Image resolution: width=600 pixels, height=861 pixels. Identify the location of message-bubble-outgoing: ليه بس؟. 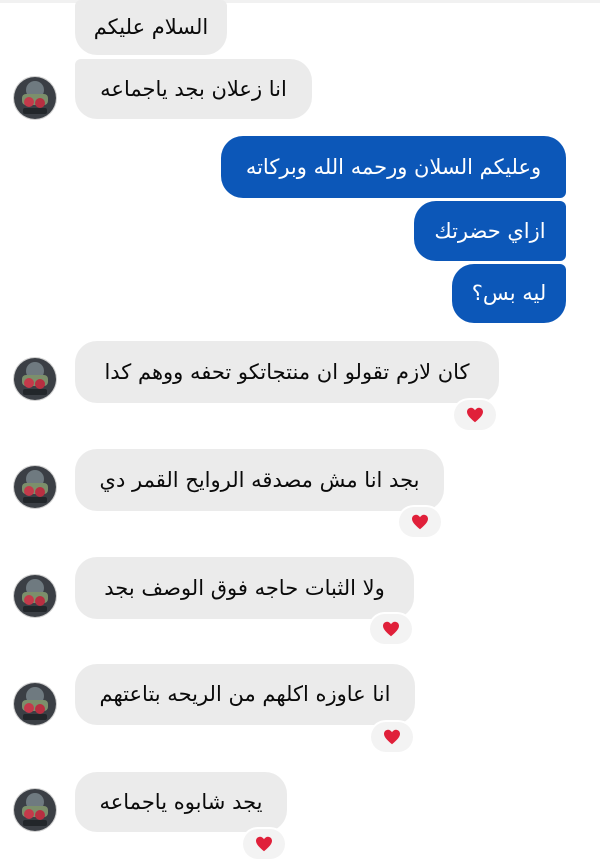
(509, 293).